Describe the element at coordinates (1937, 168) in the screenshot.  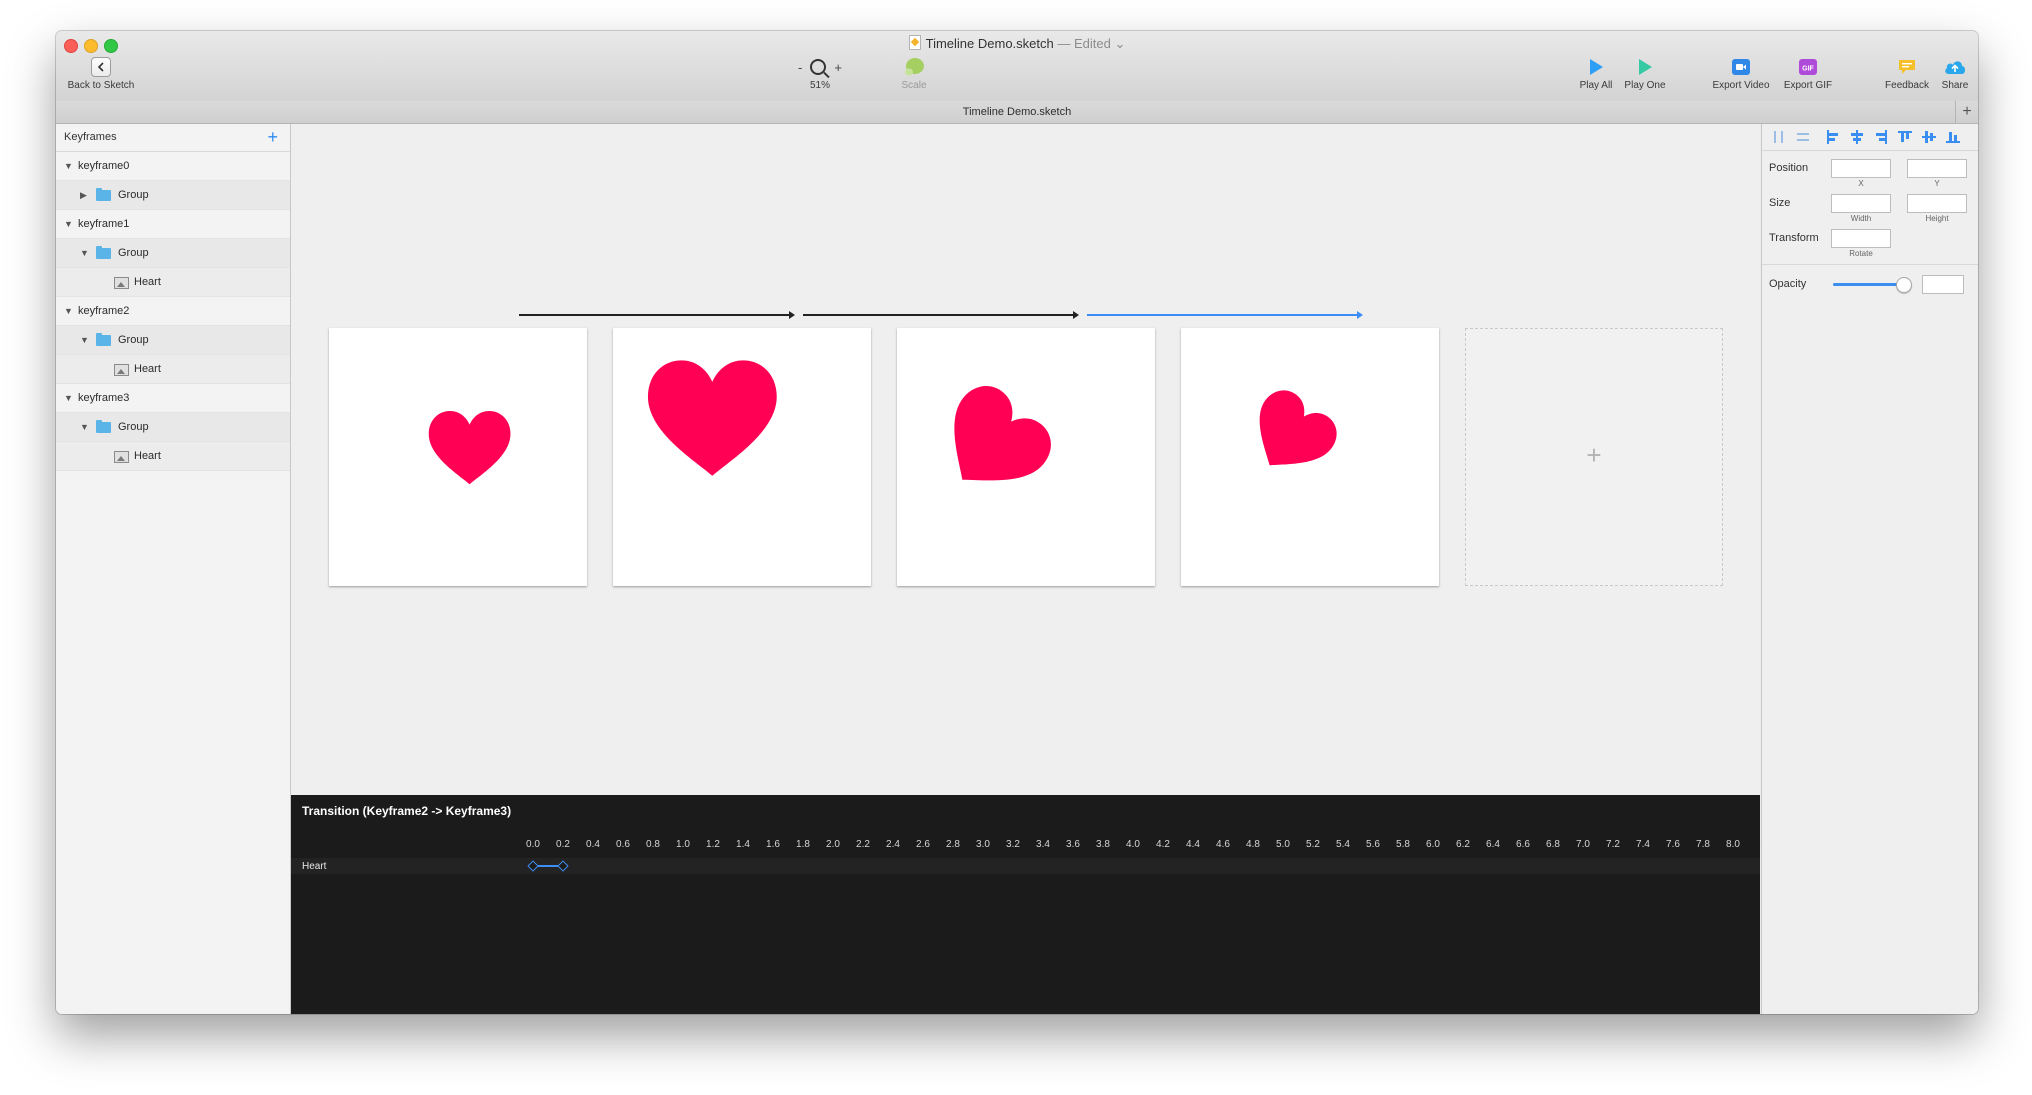
I see `position-y-field` at that location.